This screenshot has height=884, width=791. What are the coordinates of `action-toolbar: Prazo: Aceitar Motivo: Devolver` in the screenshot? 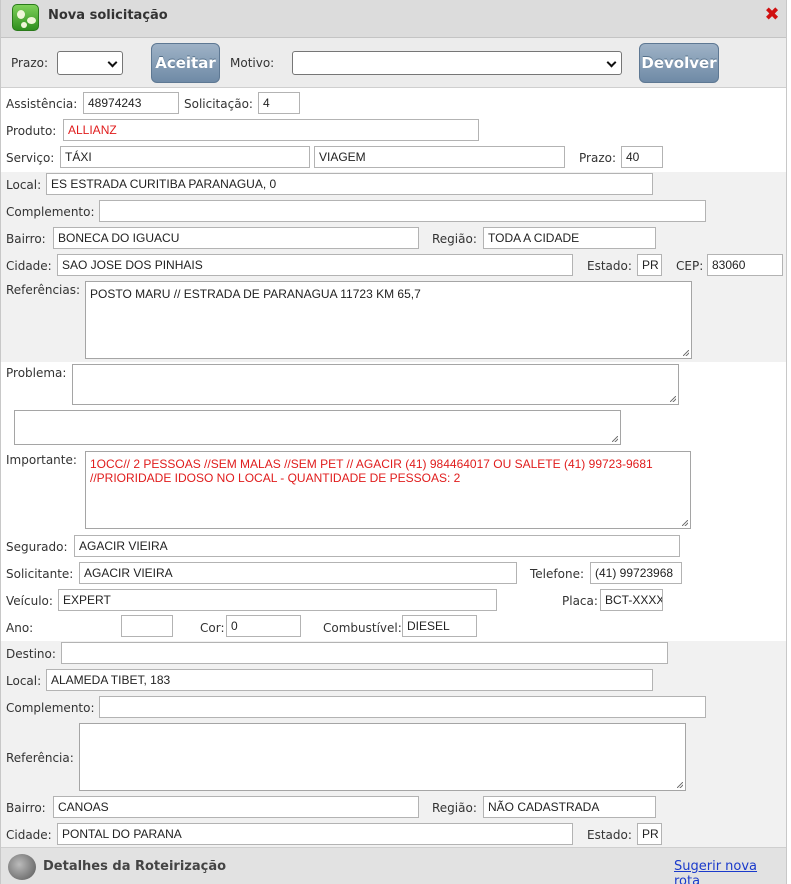 It's located at (393, 63).